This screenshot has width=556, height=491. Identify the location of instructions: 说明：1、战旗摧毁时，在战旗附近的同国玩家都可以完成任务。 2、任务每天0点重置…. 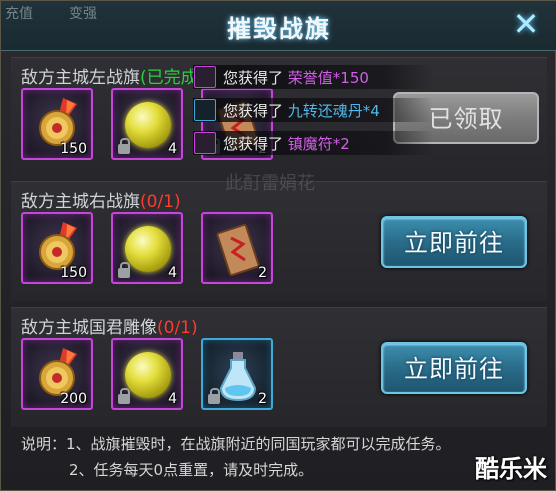
(281, 457).